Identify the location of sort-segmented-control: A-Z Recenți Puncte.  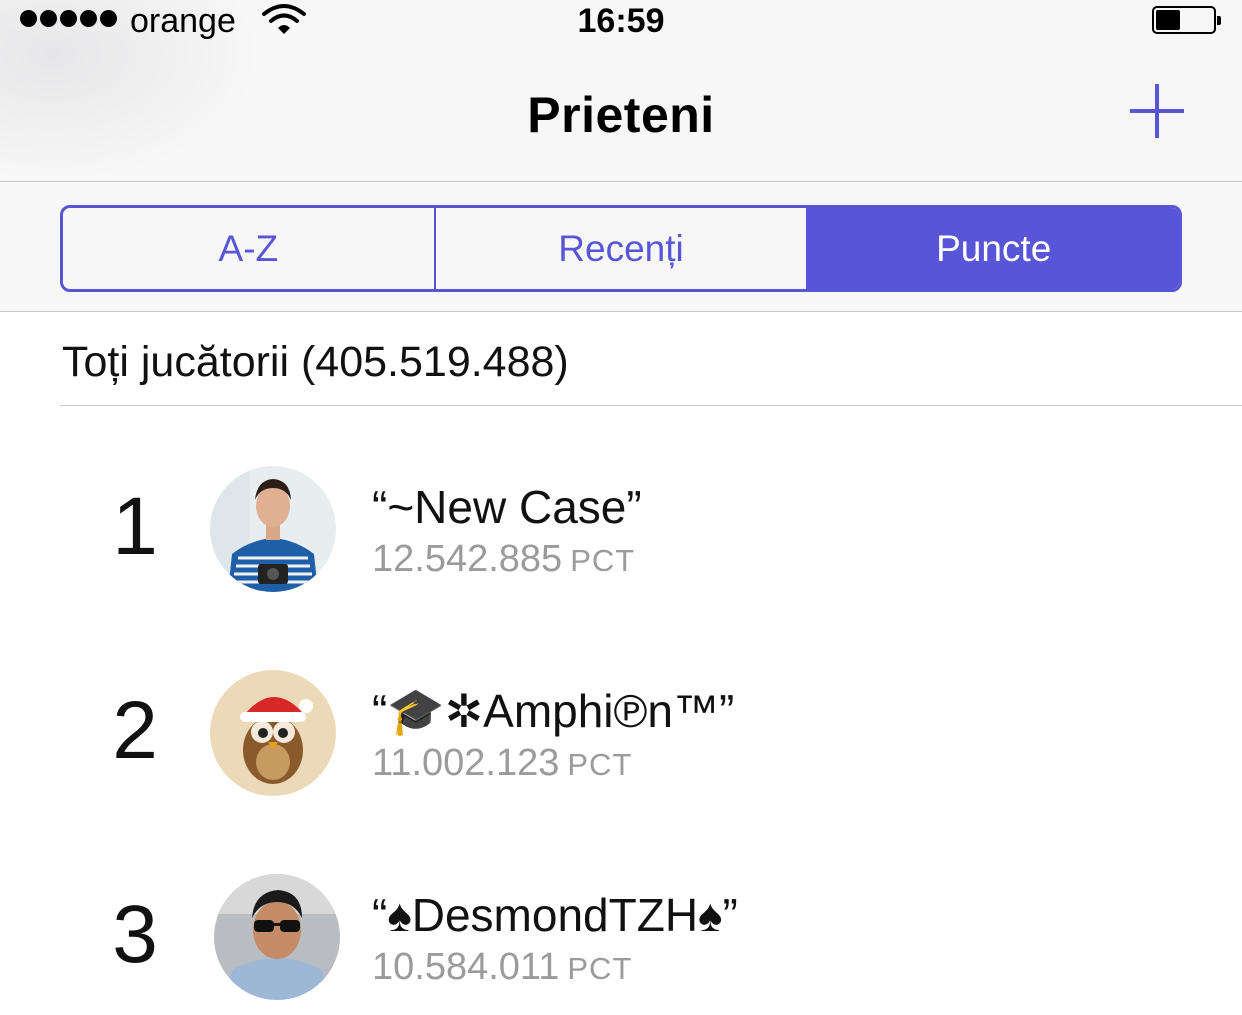
(621, 248).